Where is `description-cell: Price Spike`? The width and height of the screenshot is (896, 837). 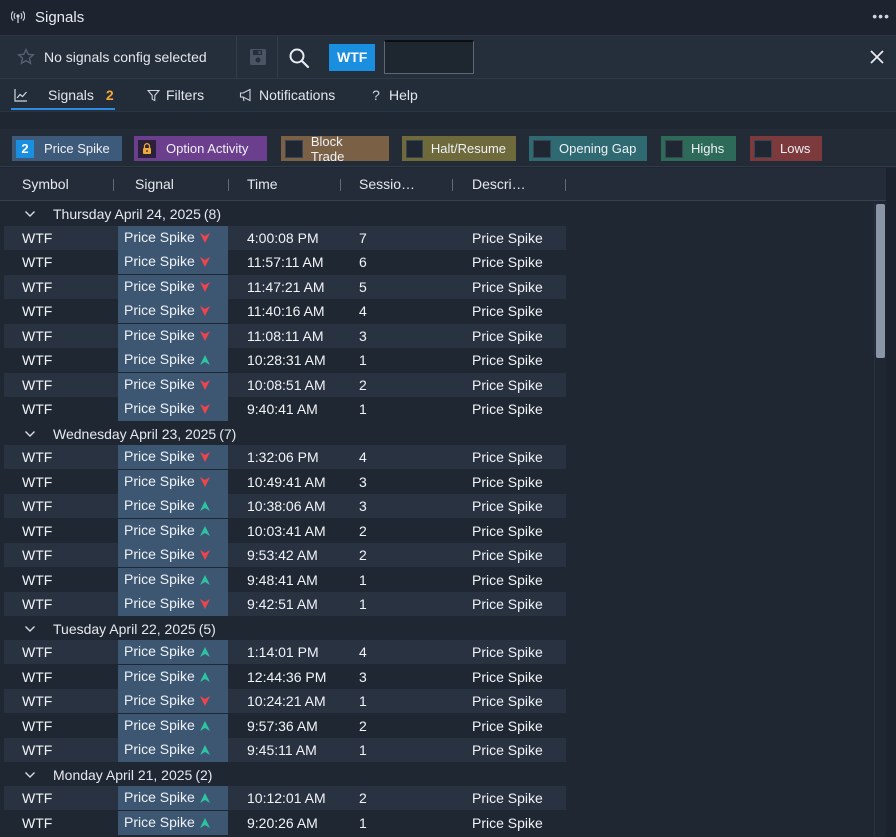 description-cell: Price Spike is located at coordinates (507, 457).